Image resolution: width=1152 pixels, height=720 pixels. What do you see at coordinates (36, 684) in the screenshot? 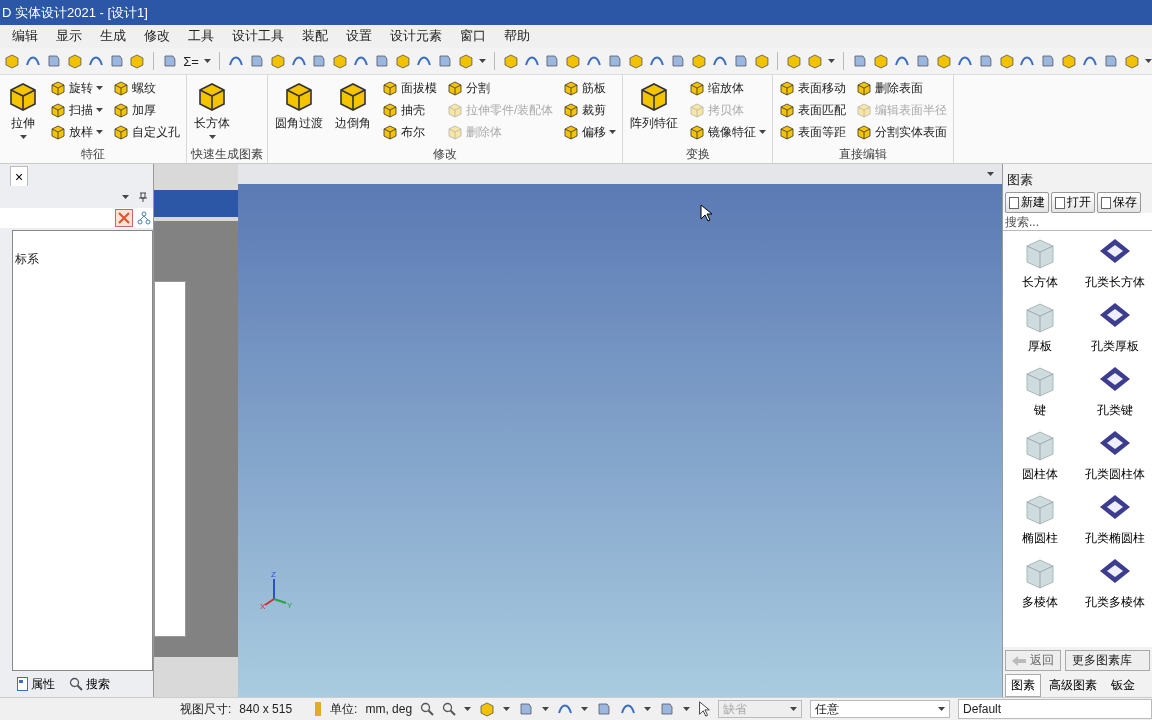
I see `panel-tab: 属性` at bounding box center [36, 684].